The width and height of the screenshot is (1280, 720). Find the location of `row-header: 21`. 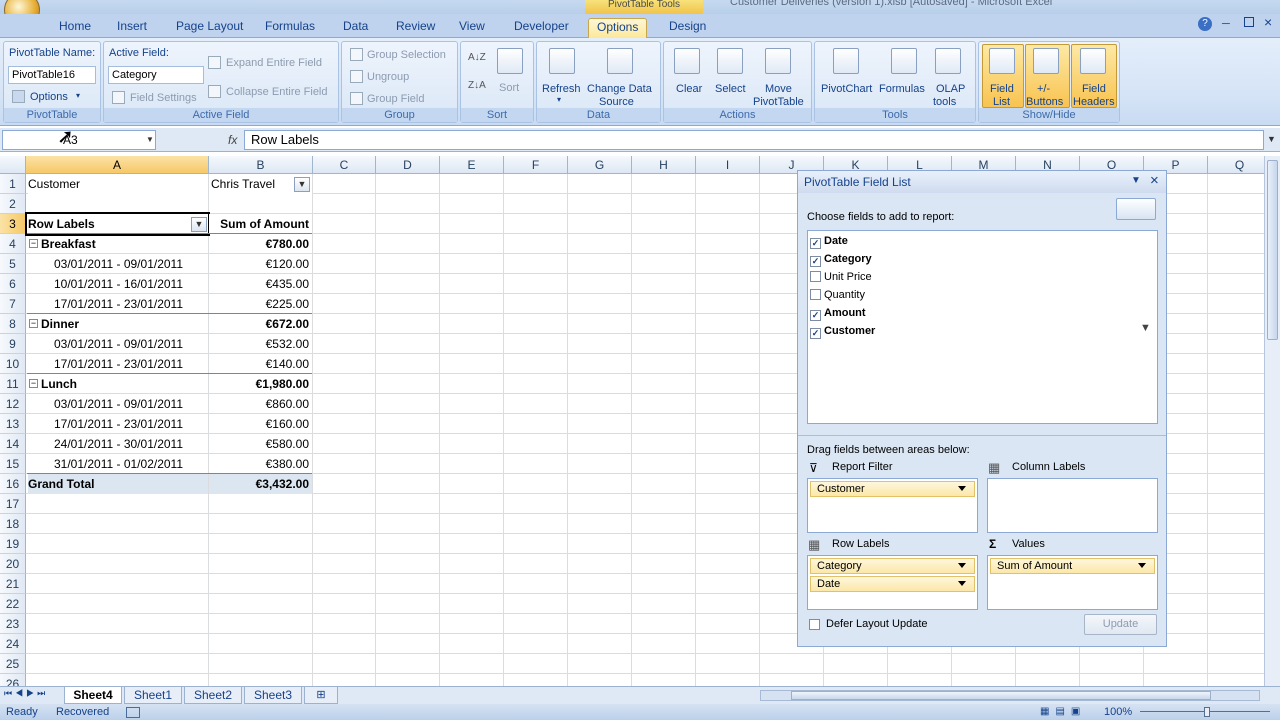

row-header: 21 is located at coordinates (13, 584).